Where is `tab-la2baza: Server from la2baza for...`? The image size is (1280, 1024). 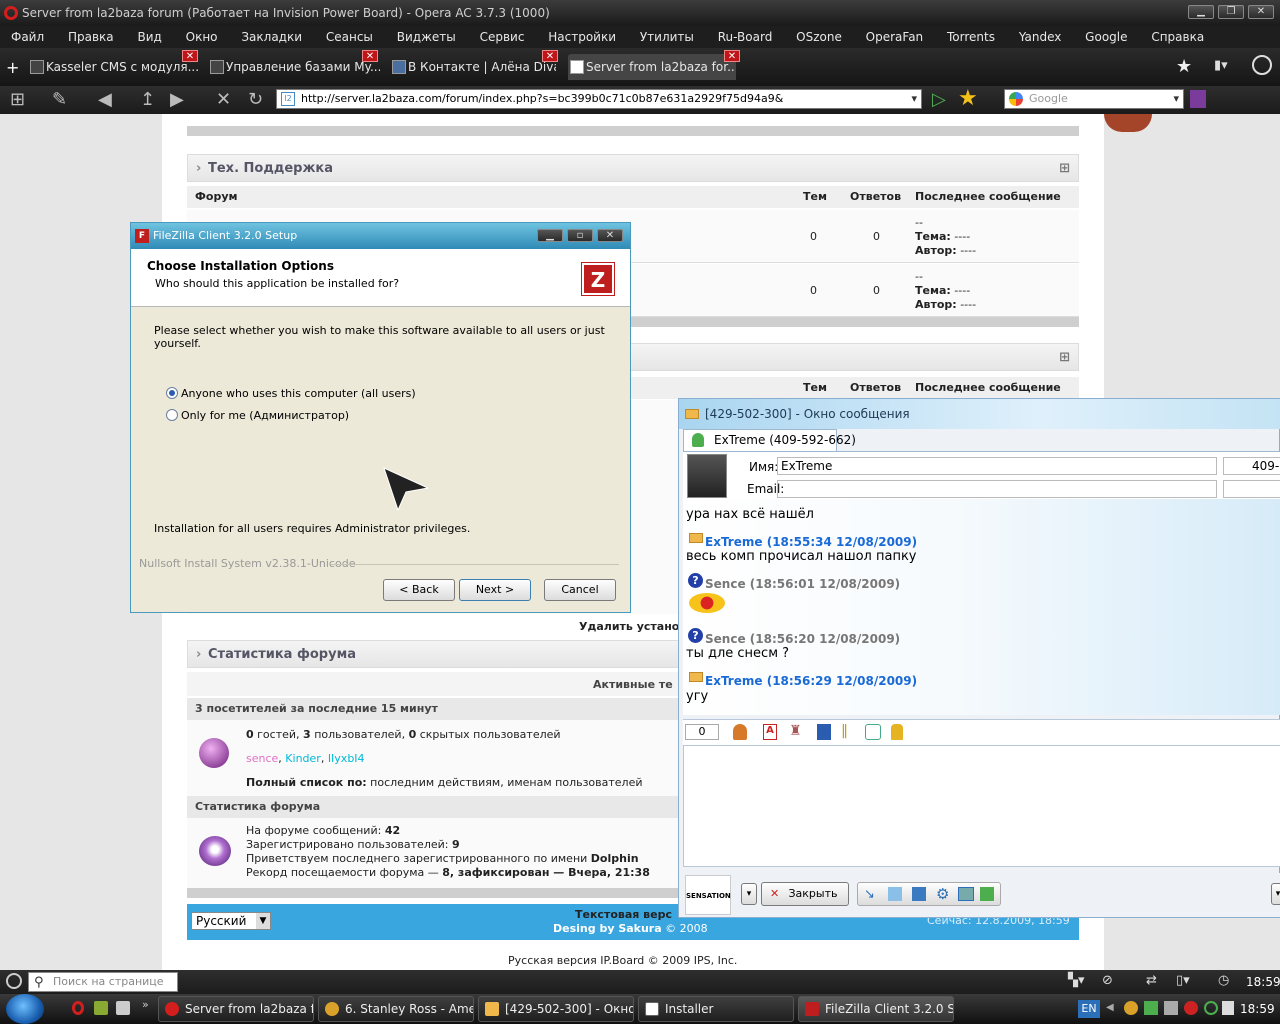 tab-la2baza: Server from la2baza for... is located at coordinates (652, 67).